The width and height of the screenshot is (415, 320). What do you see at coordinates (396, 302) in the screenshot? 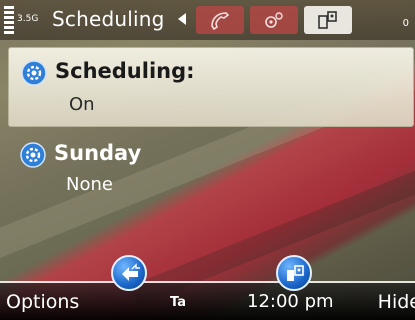
I see `hide-softkey: Hide` at bounding box center [396, 302].